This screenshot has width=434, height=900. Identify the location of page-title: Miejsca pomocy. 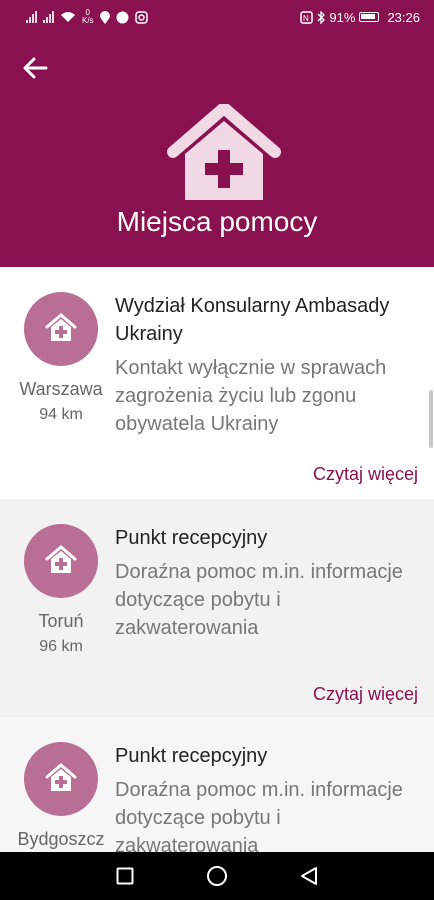
(217, 221).